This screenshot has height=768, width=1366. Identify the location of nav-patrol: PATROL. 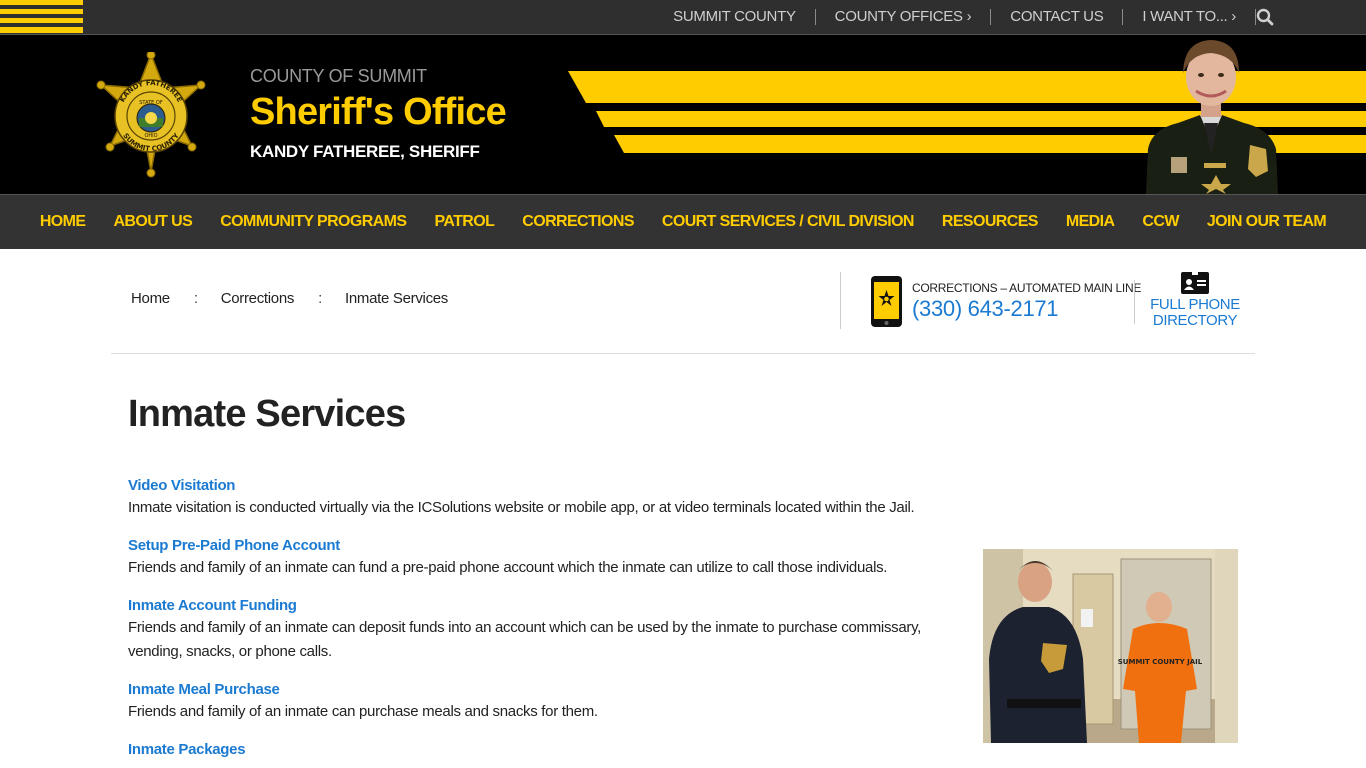
(464, 222).